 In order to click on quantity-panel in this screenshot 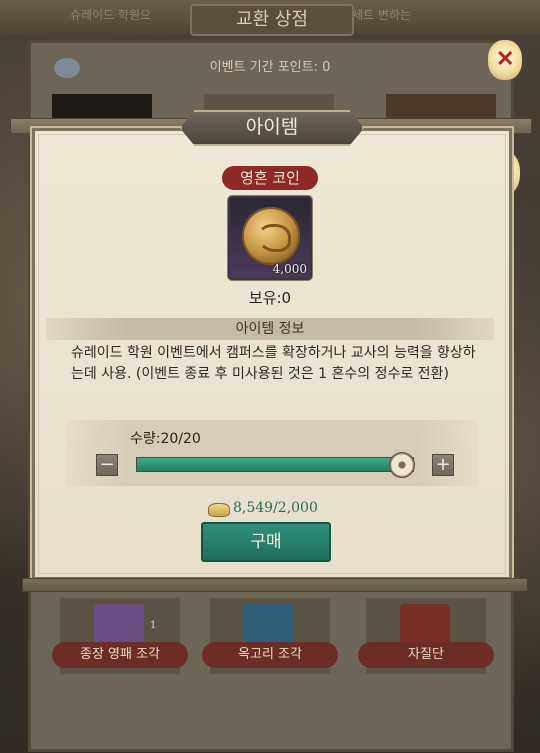, I will do `click(272, 453)`.